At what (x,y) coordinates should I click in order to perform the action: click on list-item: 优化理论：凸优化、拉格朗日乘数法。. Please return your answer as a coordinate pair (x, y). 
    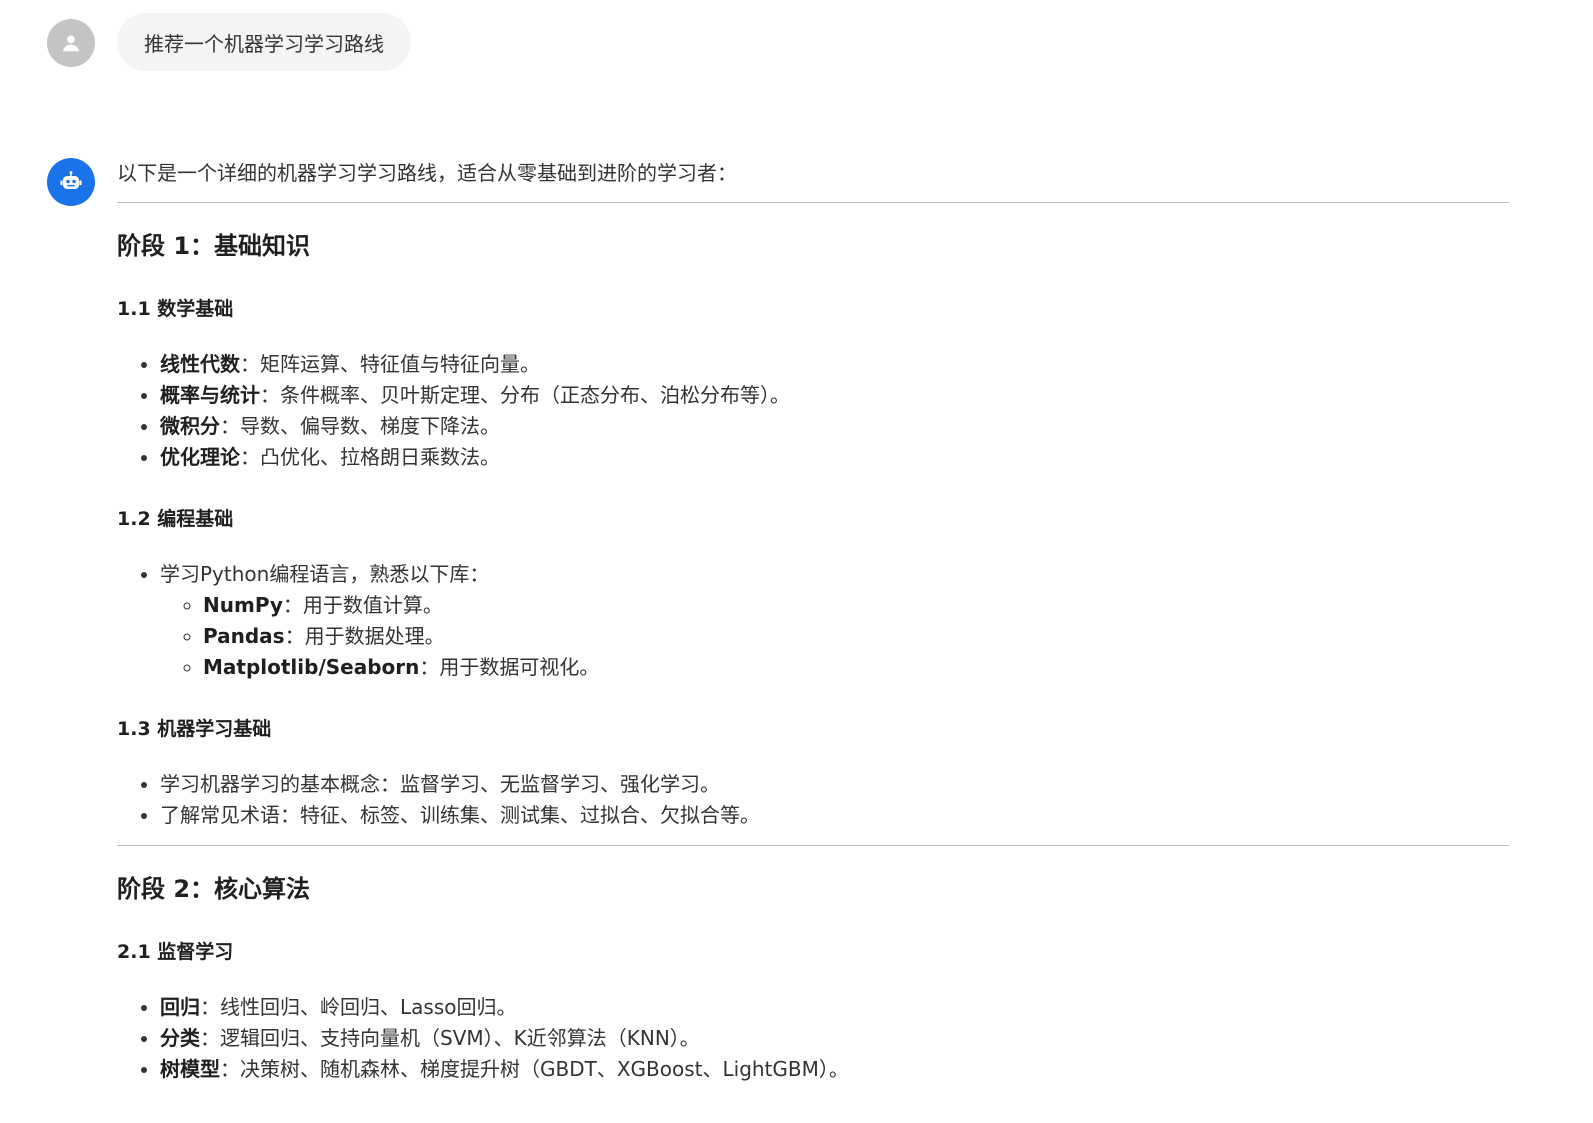
    Looking at the image, I should click on (834, 457).